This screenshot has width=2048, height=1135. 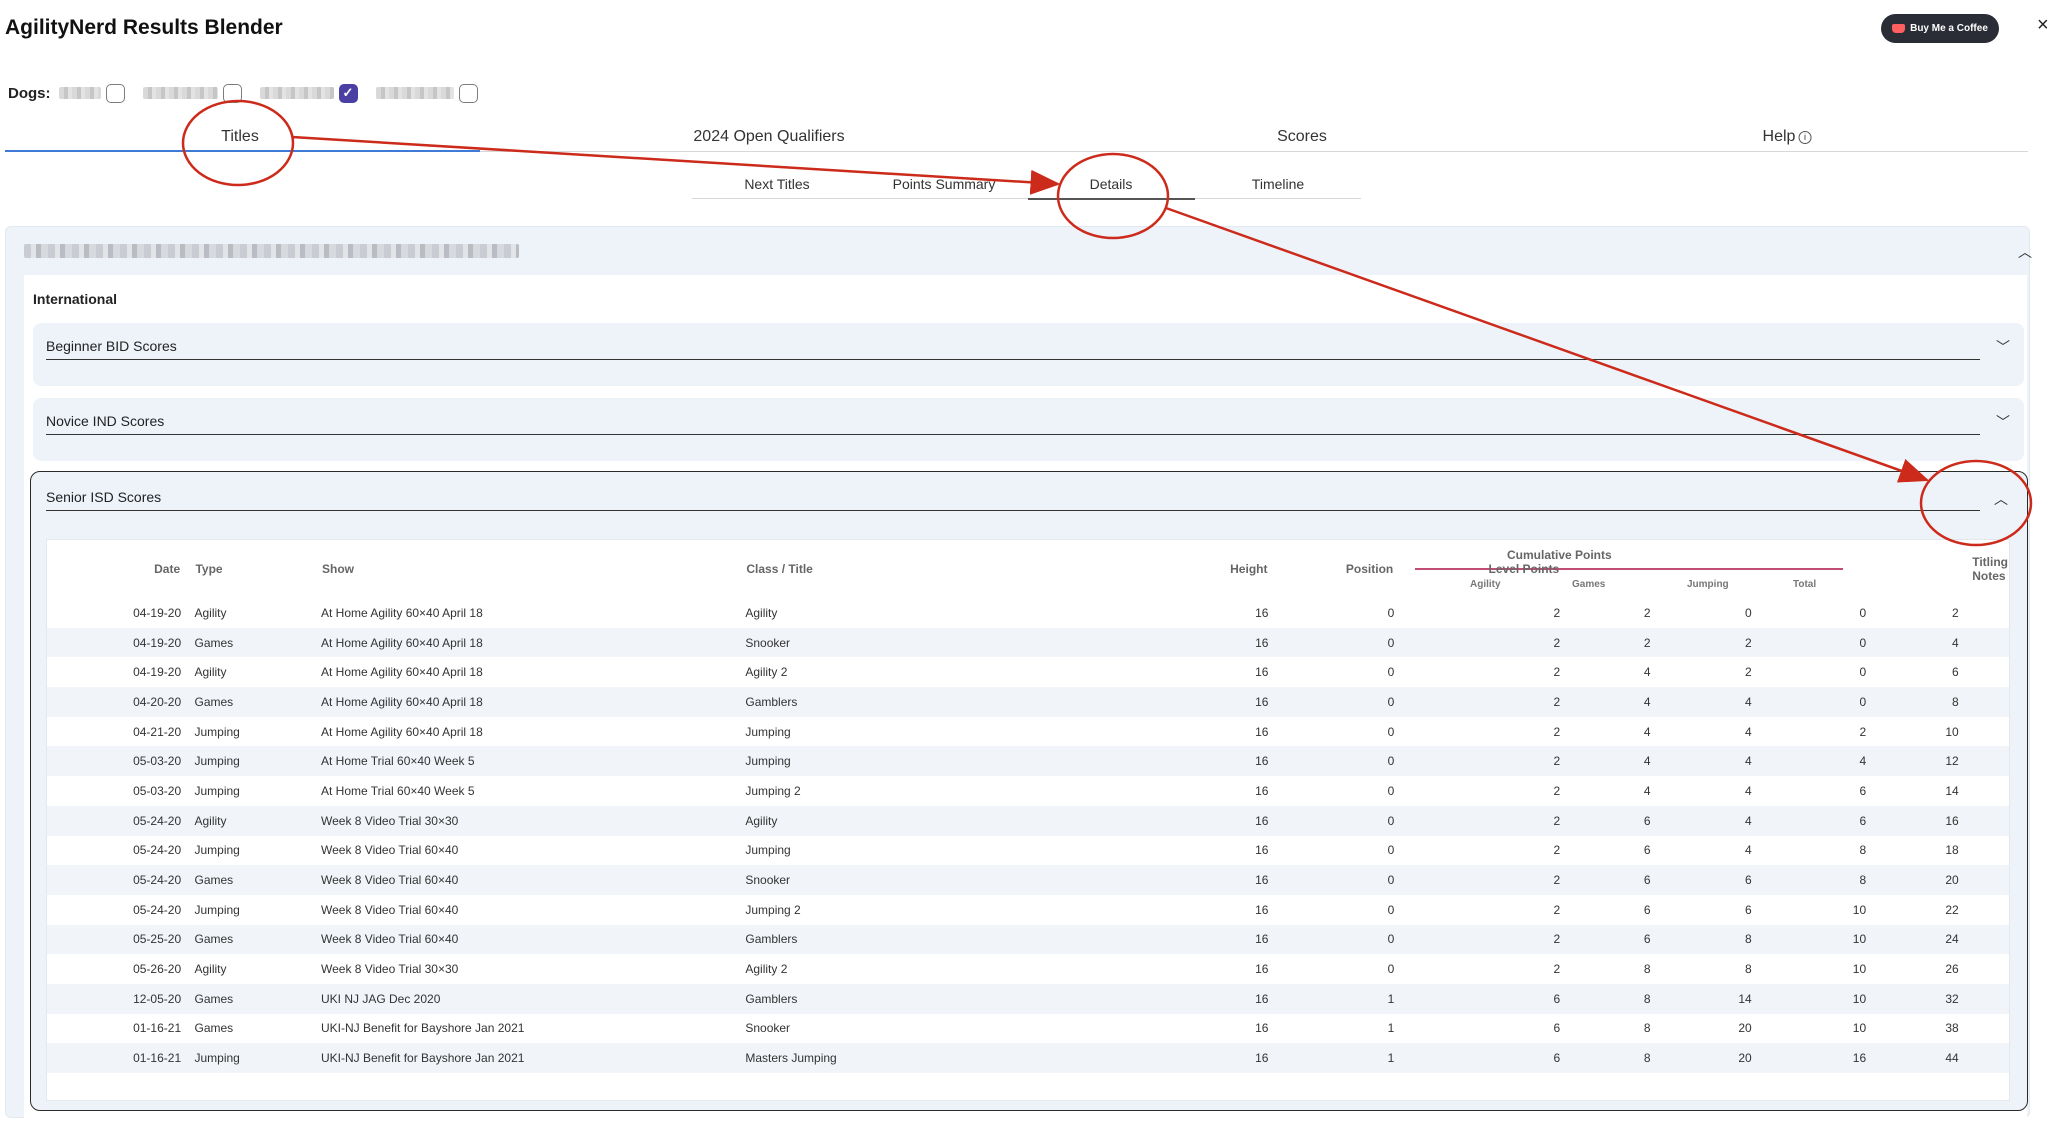 I want to click on section-novice-ind: Novice IND Scores ﹀, so click(x=1028, y=429).